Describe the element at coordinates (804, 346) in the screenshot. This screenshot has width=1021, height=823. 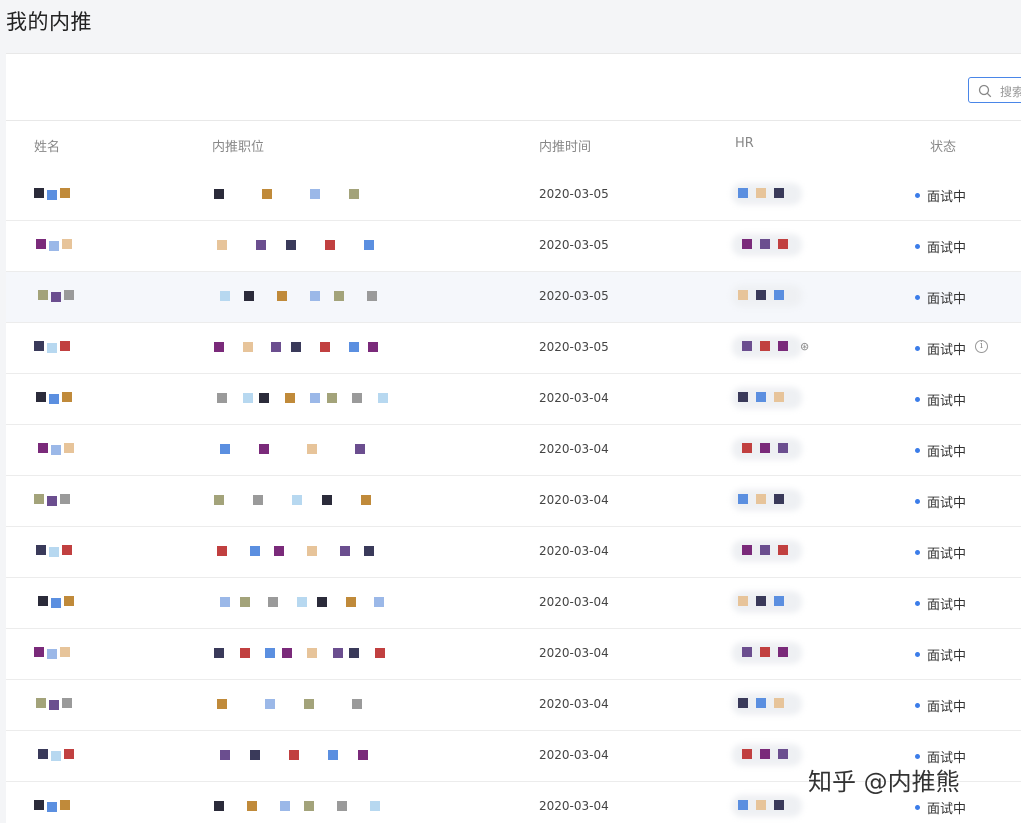
I see `privacy-icon: ⊛` at that location.